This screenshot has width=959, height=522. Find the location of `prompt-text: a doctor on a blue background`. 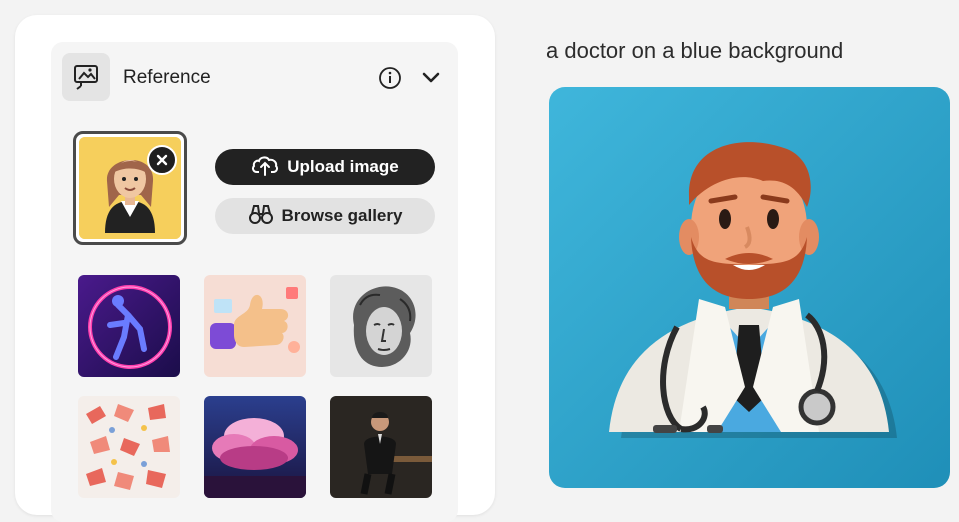

prompt-text: a doctor on a blue background is located at coordinates (695, 50).